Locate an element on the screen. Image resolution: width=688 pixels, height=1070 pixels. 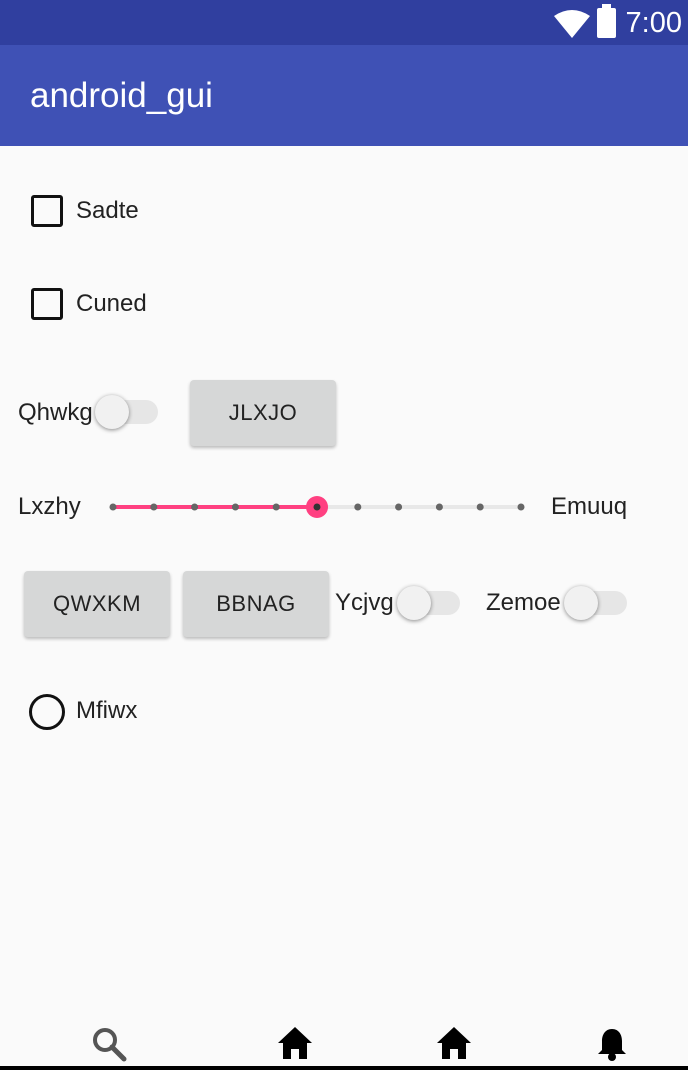
search-icon is located at coordinates (109, 1044).